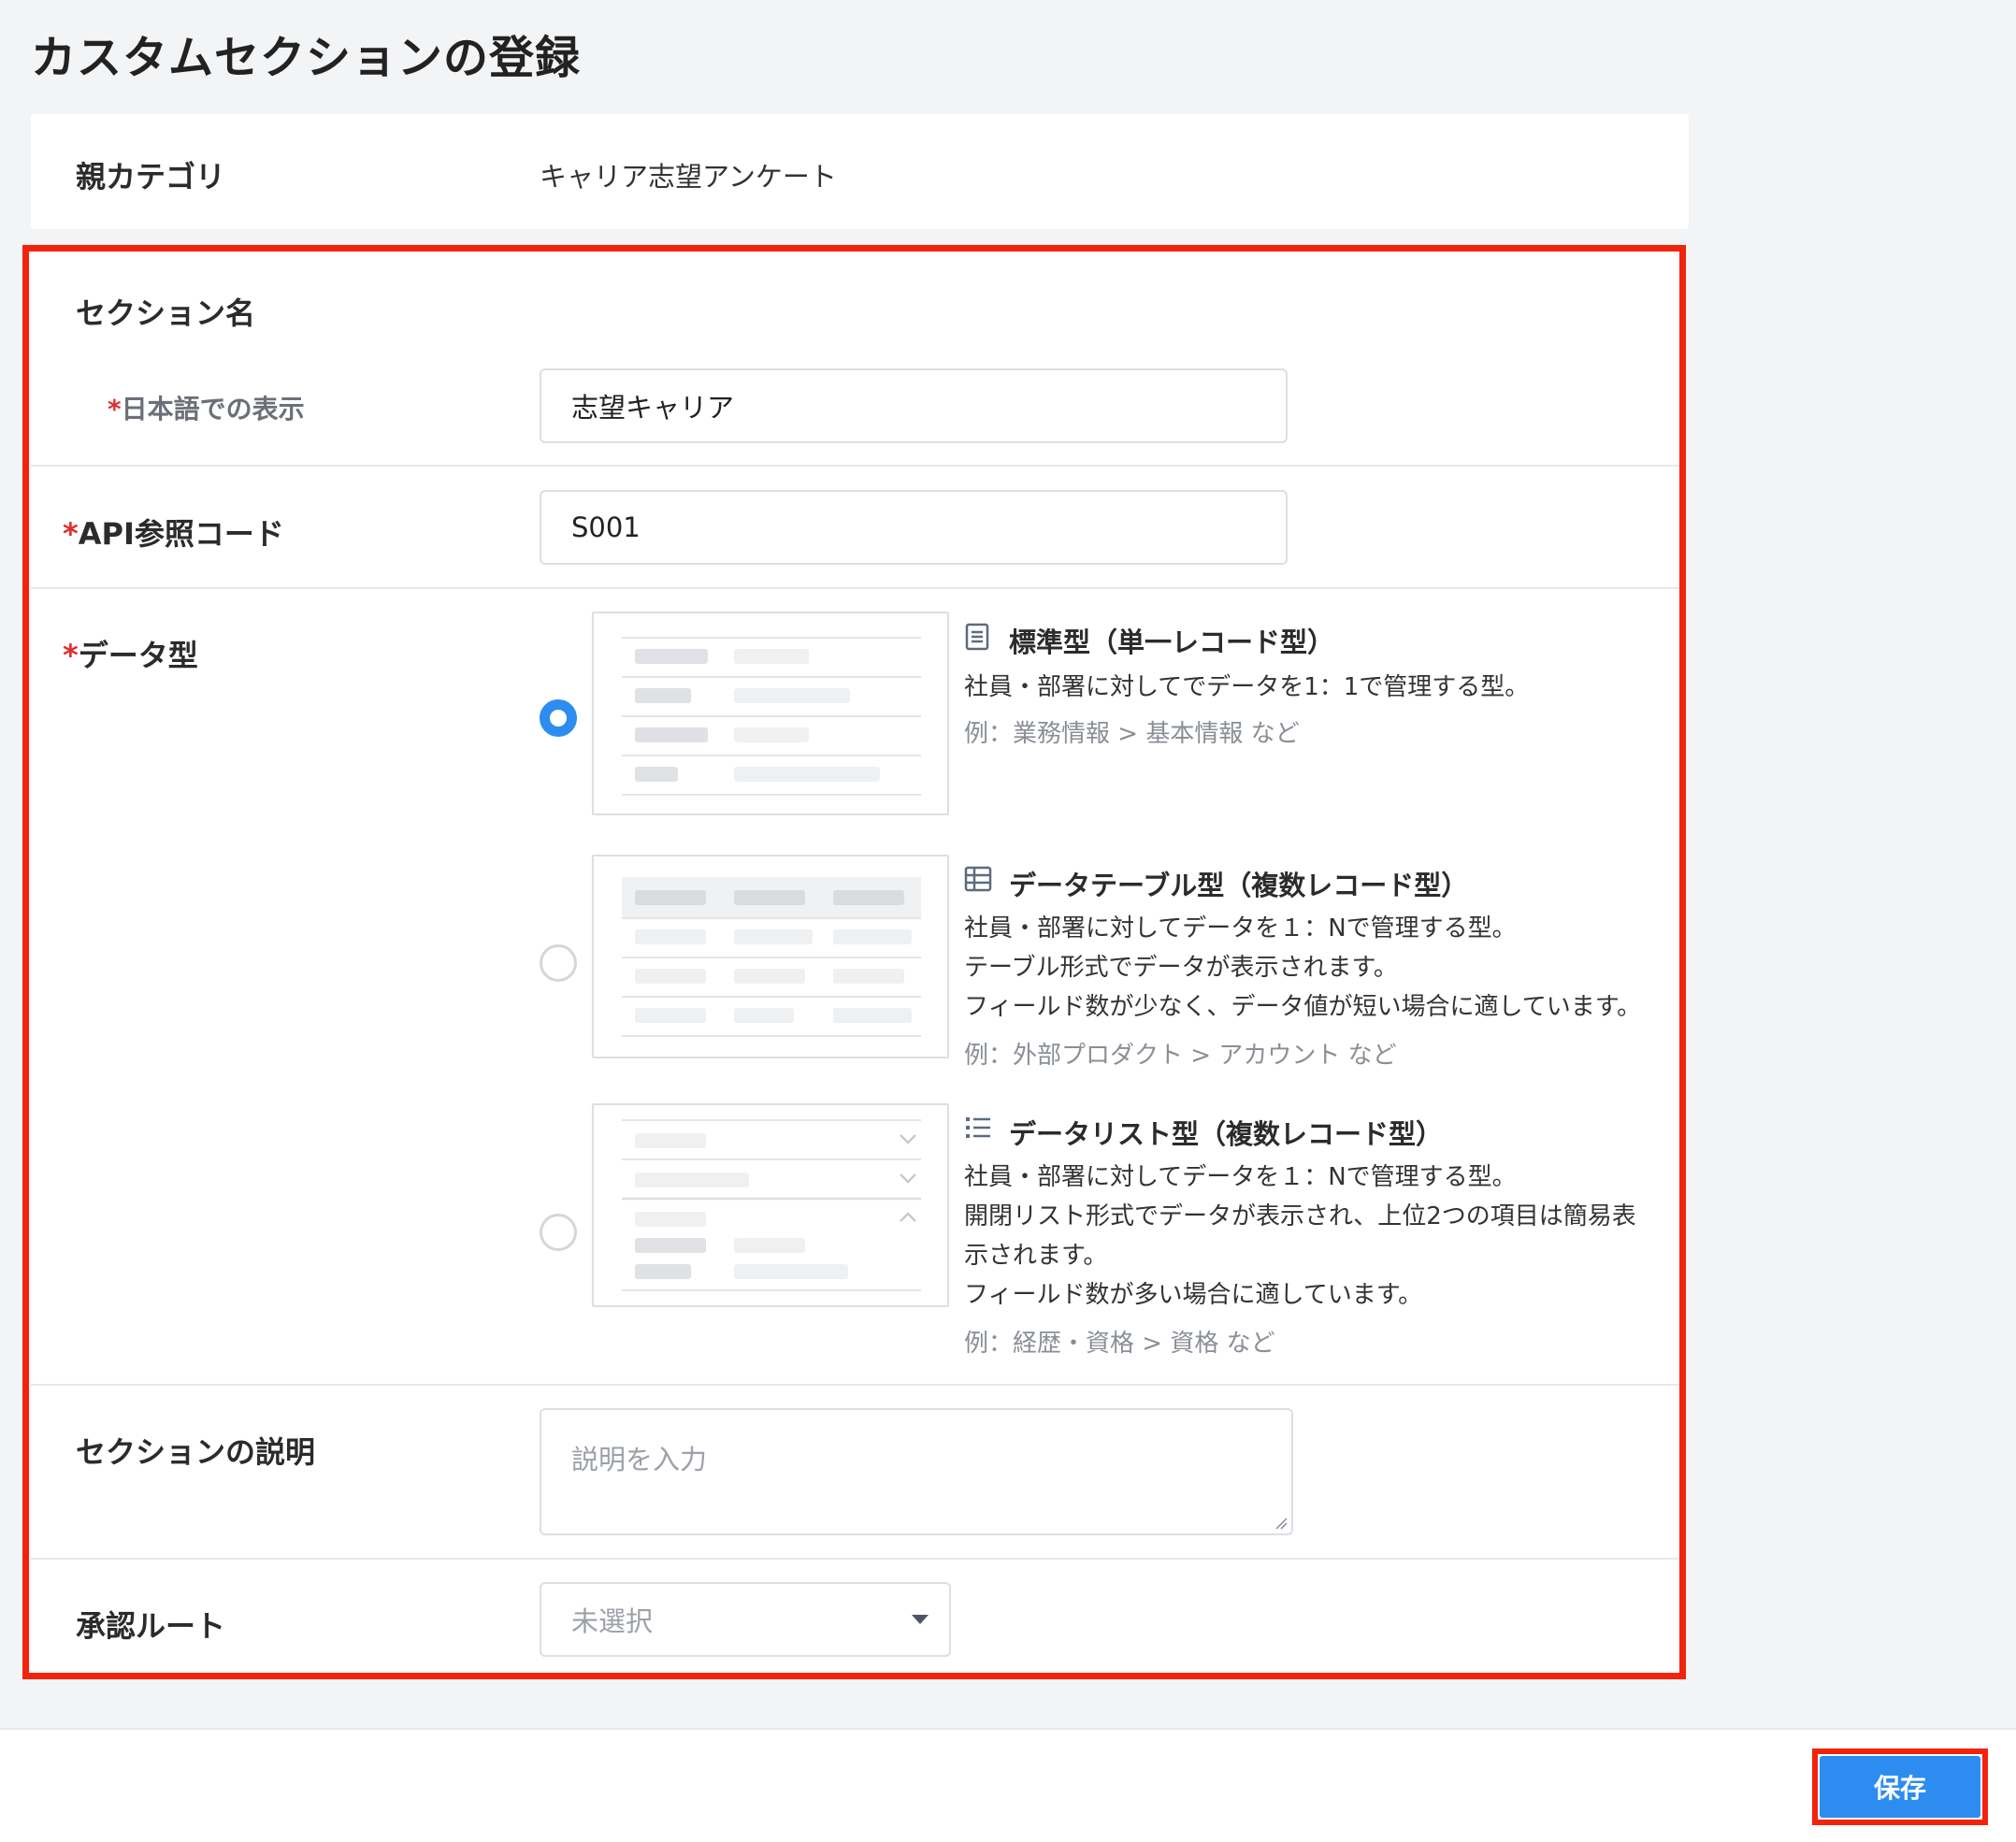  I want to click on list-type-desc-1: 社員・部署に対してデータを１：Nで管理する型。, so click(1240, 1177).